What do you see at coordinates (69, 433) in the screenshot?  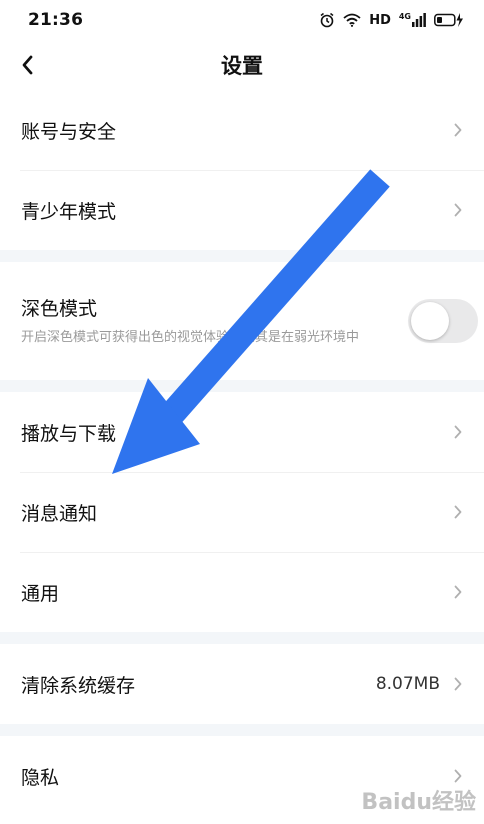 I see `settings-item-label: 播放与下载` at bounding box center [69, 433].